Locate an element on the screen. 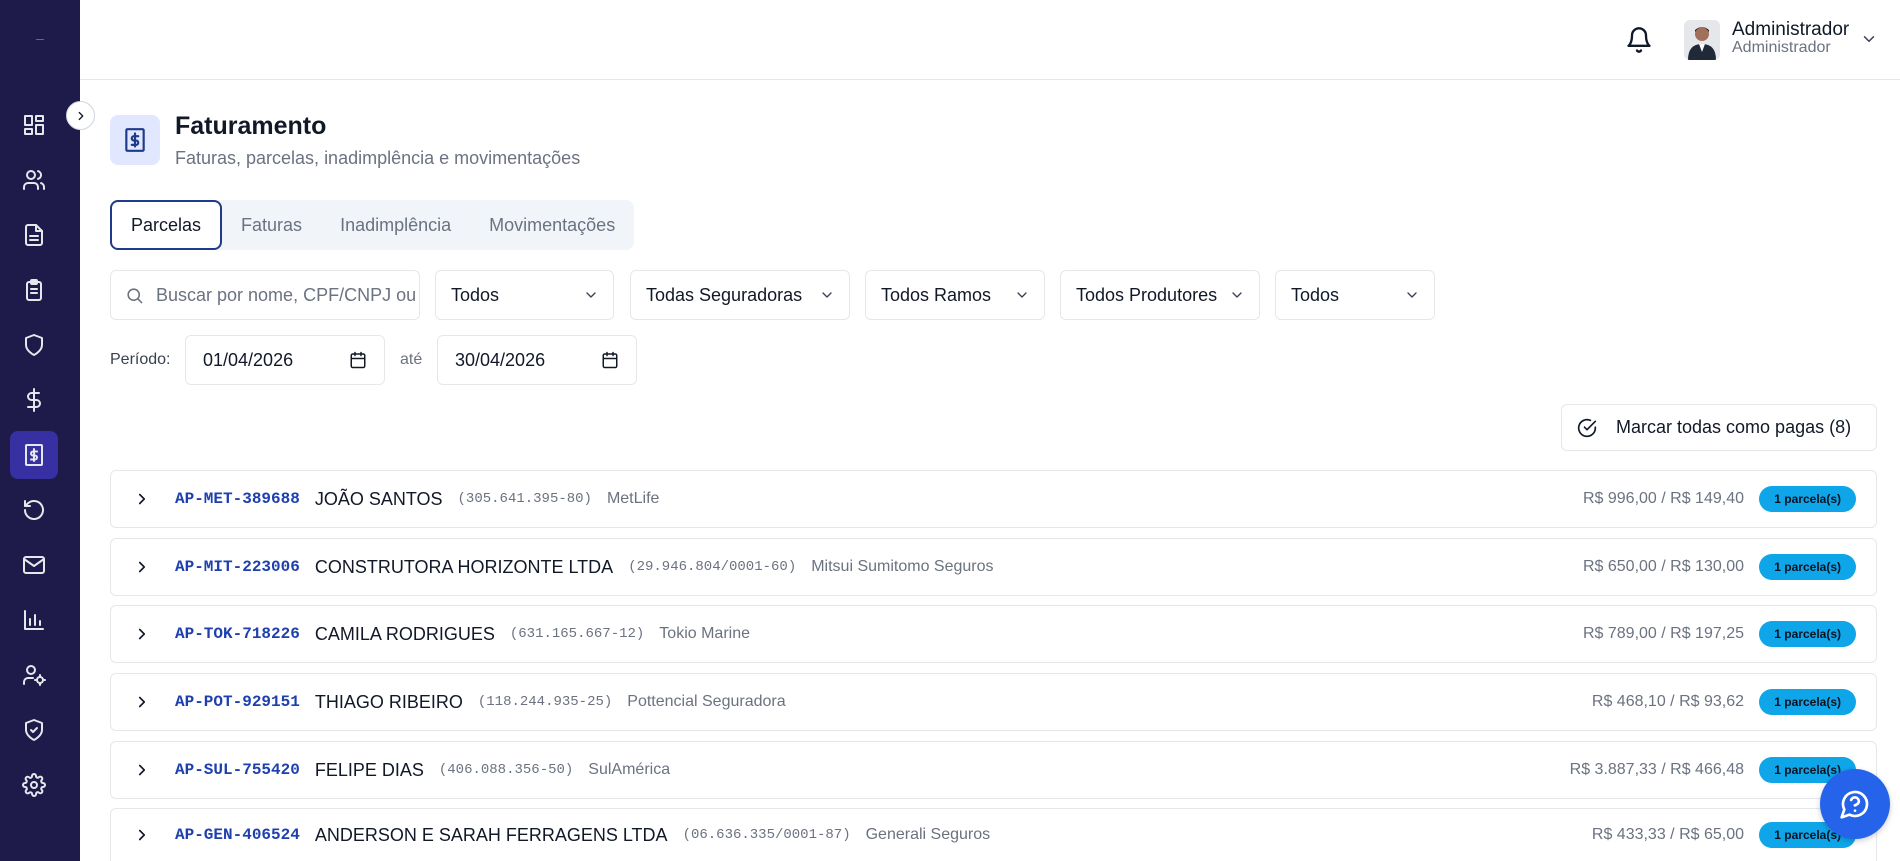 The width and height of the screenshot is (1900, 861). user-name: Administrador is located at coordinates (1790, 30).